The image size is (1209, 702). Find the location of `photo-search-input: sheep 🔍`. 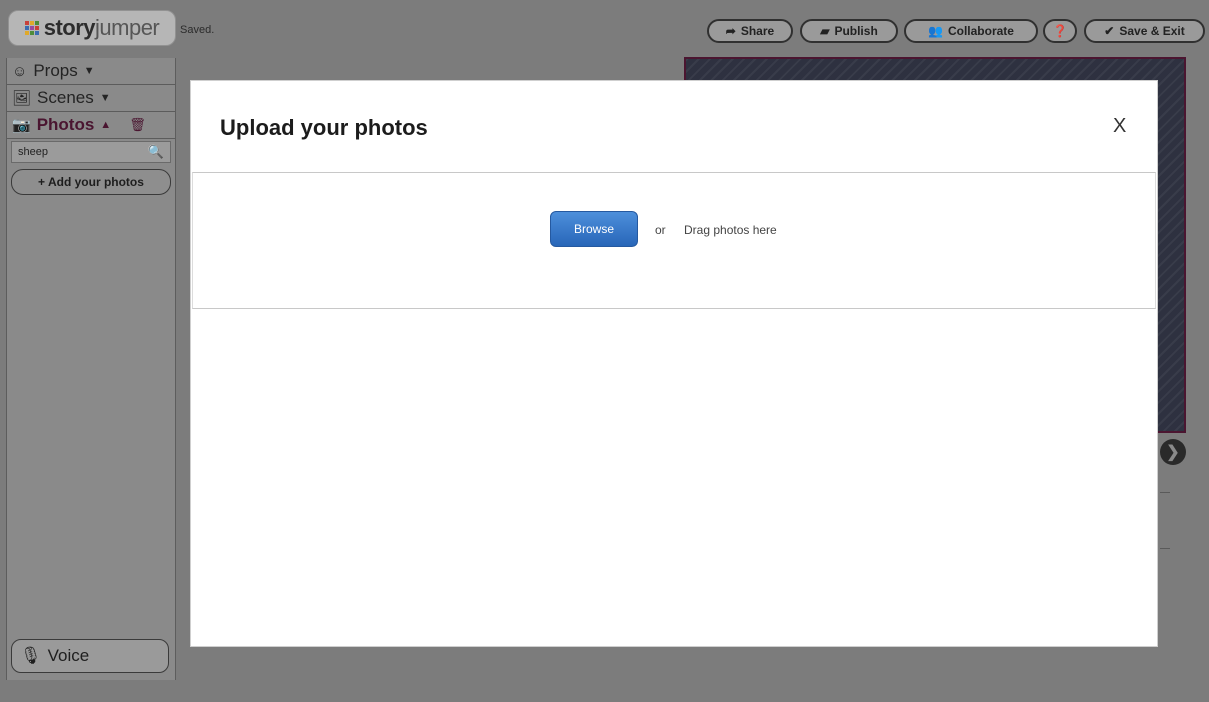

photo-search-input: sheep 🔍 is located at coordinates (91, 152).